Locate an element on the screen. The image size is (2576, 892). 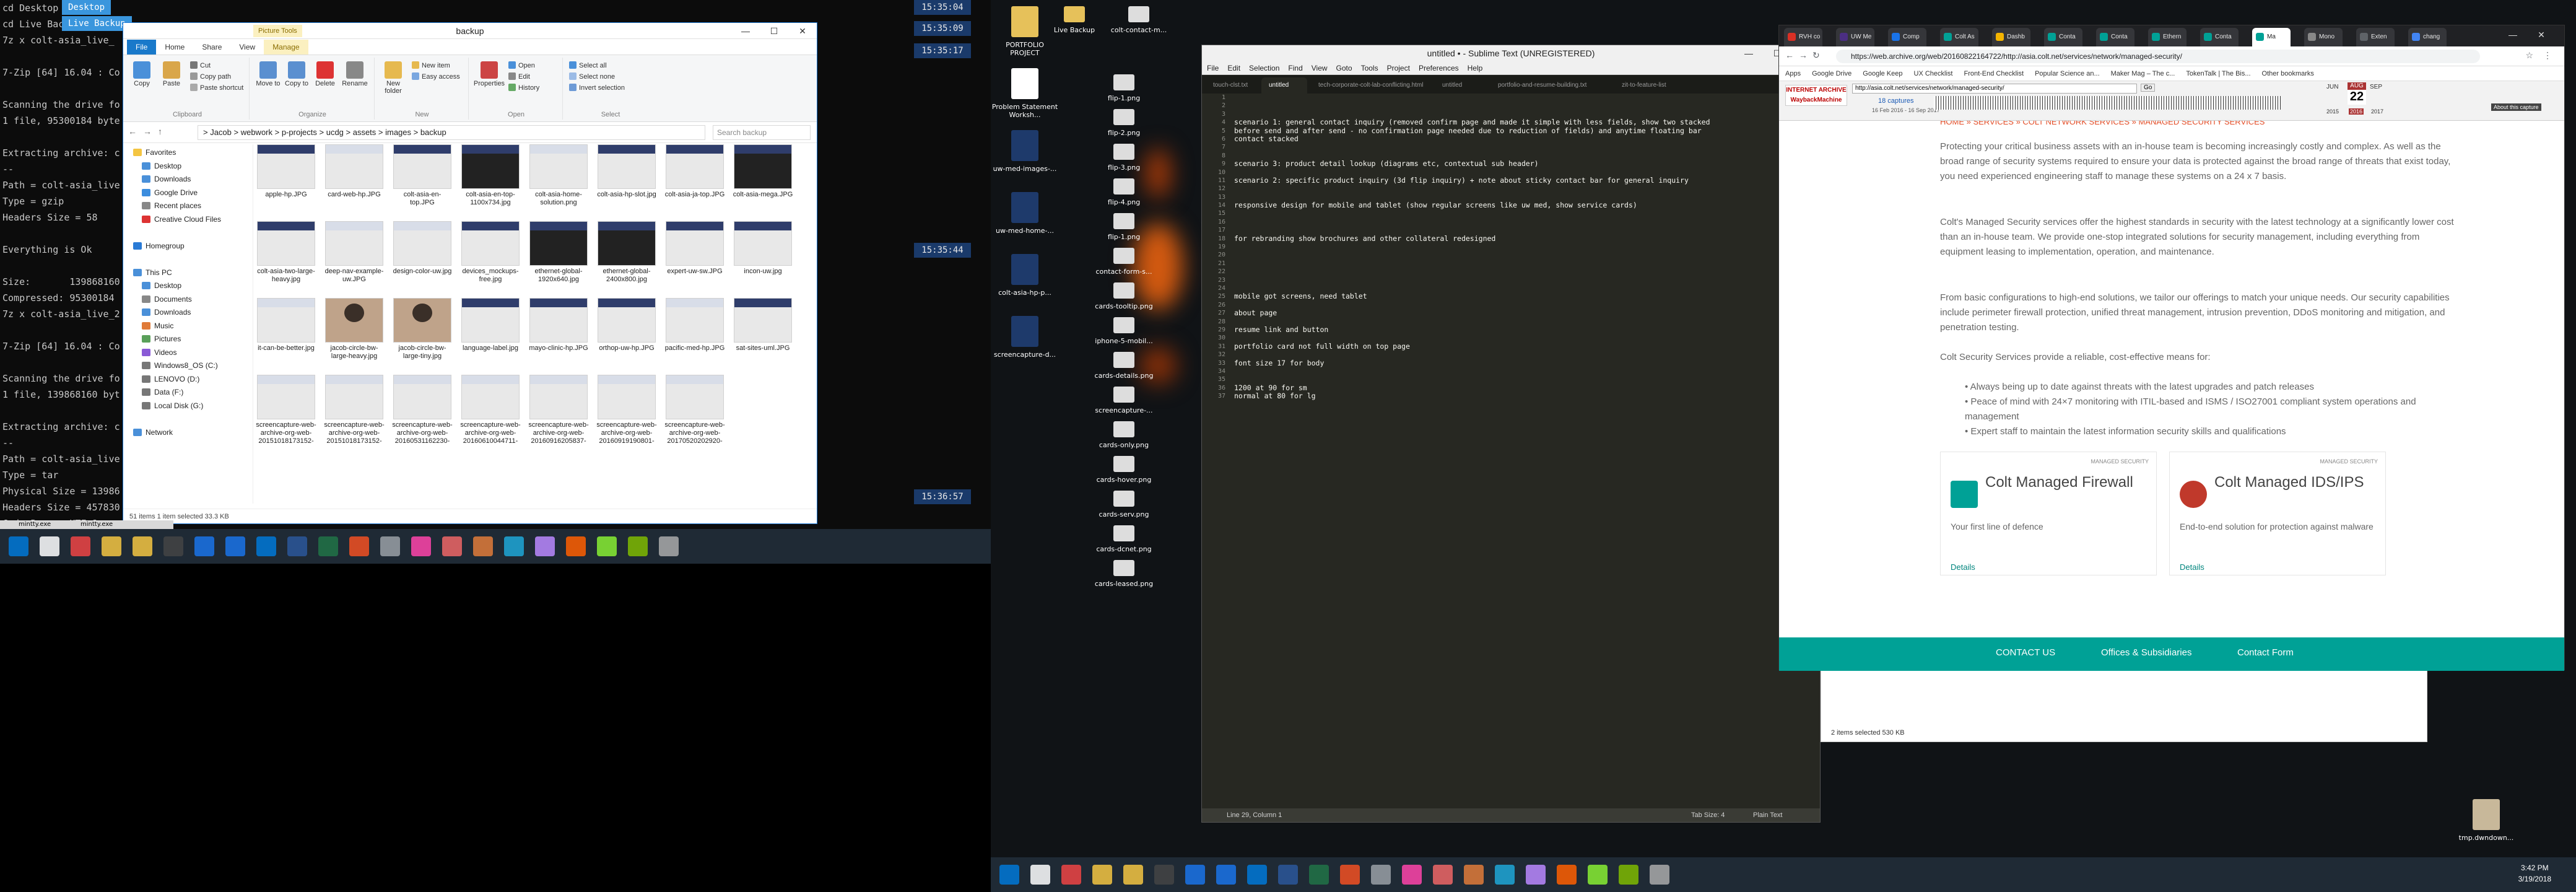
file-thumbnail: card-web-hp.JPG is located at coordinates (354, 179).